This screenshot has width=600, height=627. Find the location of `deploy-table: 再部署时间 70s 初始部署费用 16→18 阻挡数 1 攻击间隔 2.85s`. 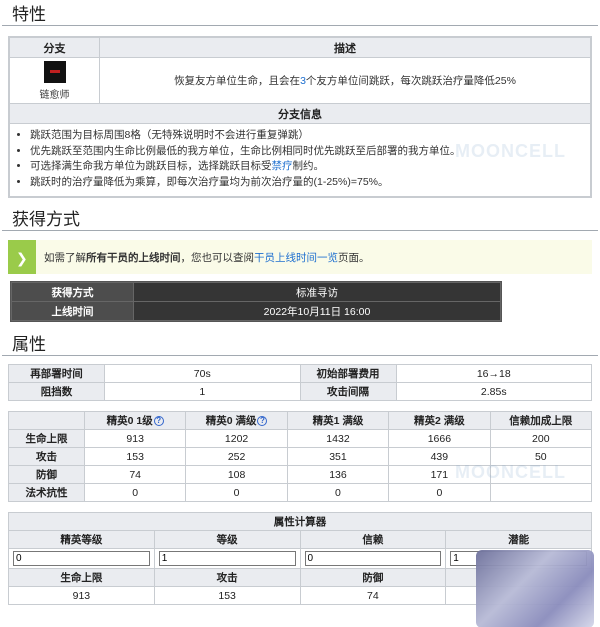

deploy-table: 再部署时间 70s 初始部署费用 16→18 阻挡数 1 攻击间隔 2.85s is located at coordinates (300, 382).